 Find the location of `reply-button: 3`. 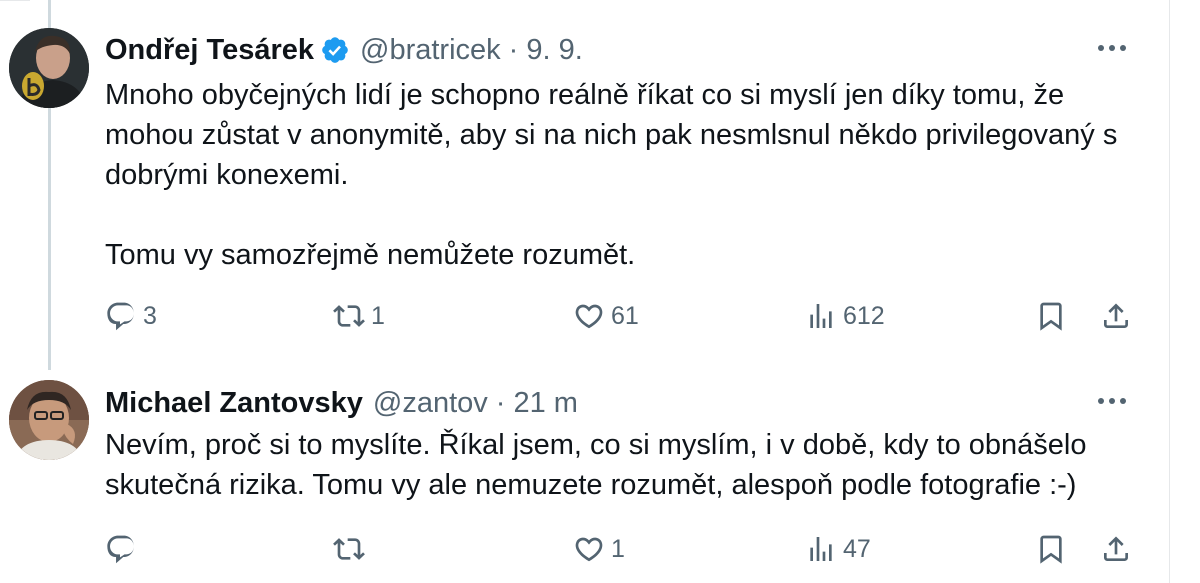

reply-button: 3 is located at coordinates (131, 316).